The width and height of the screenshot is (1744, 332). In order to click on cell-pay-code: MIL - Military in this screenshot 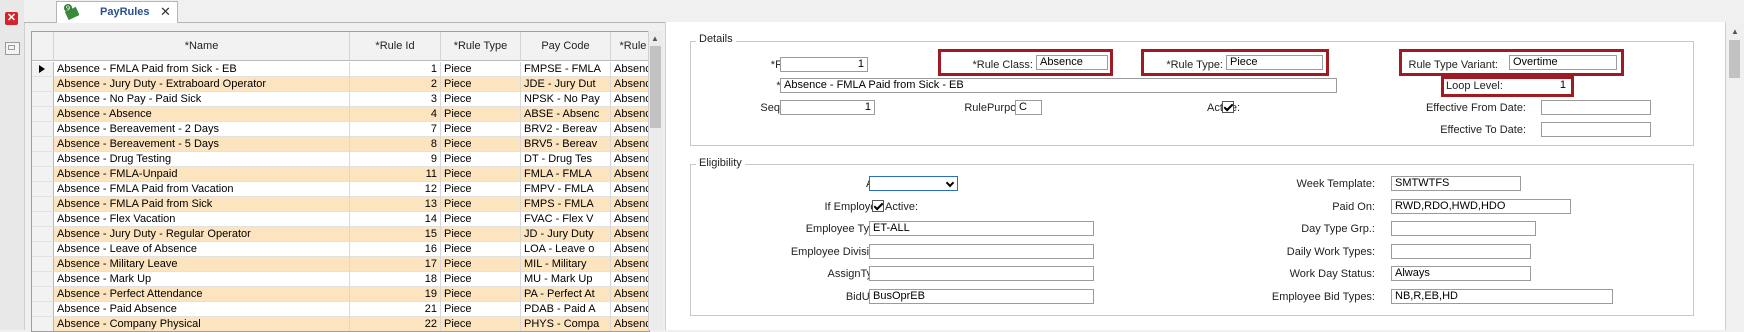, I will do `click(566, 264)`.